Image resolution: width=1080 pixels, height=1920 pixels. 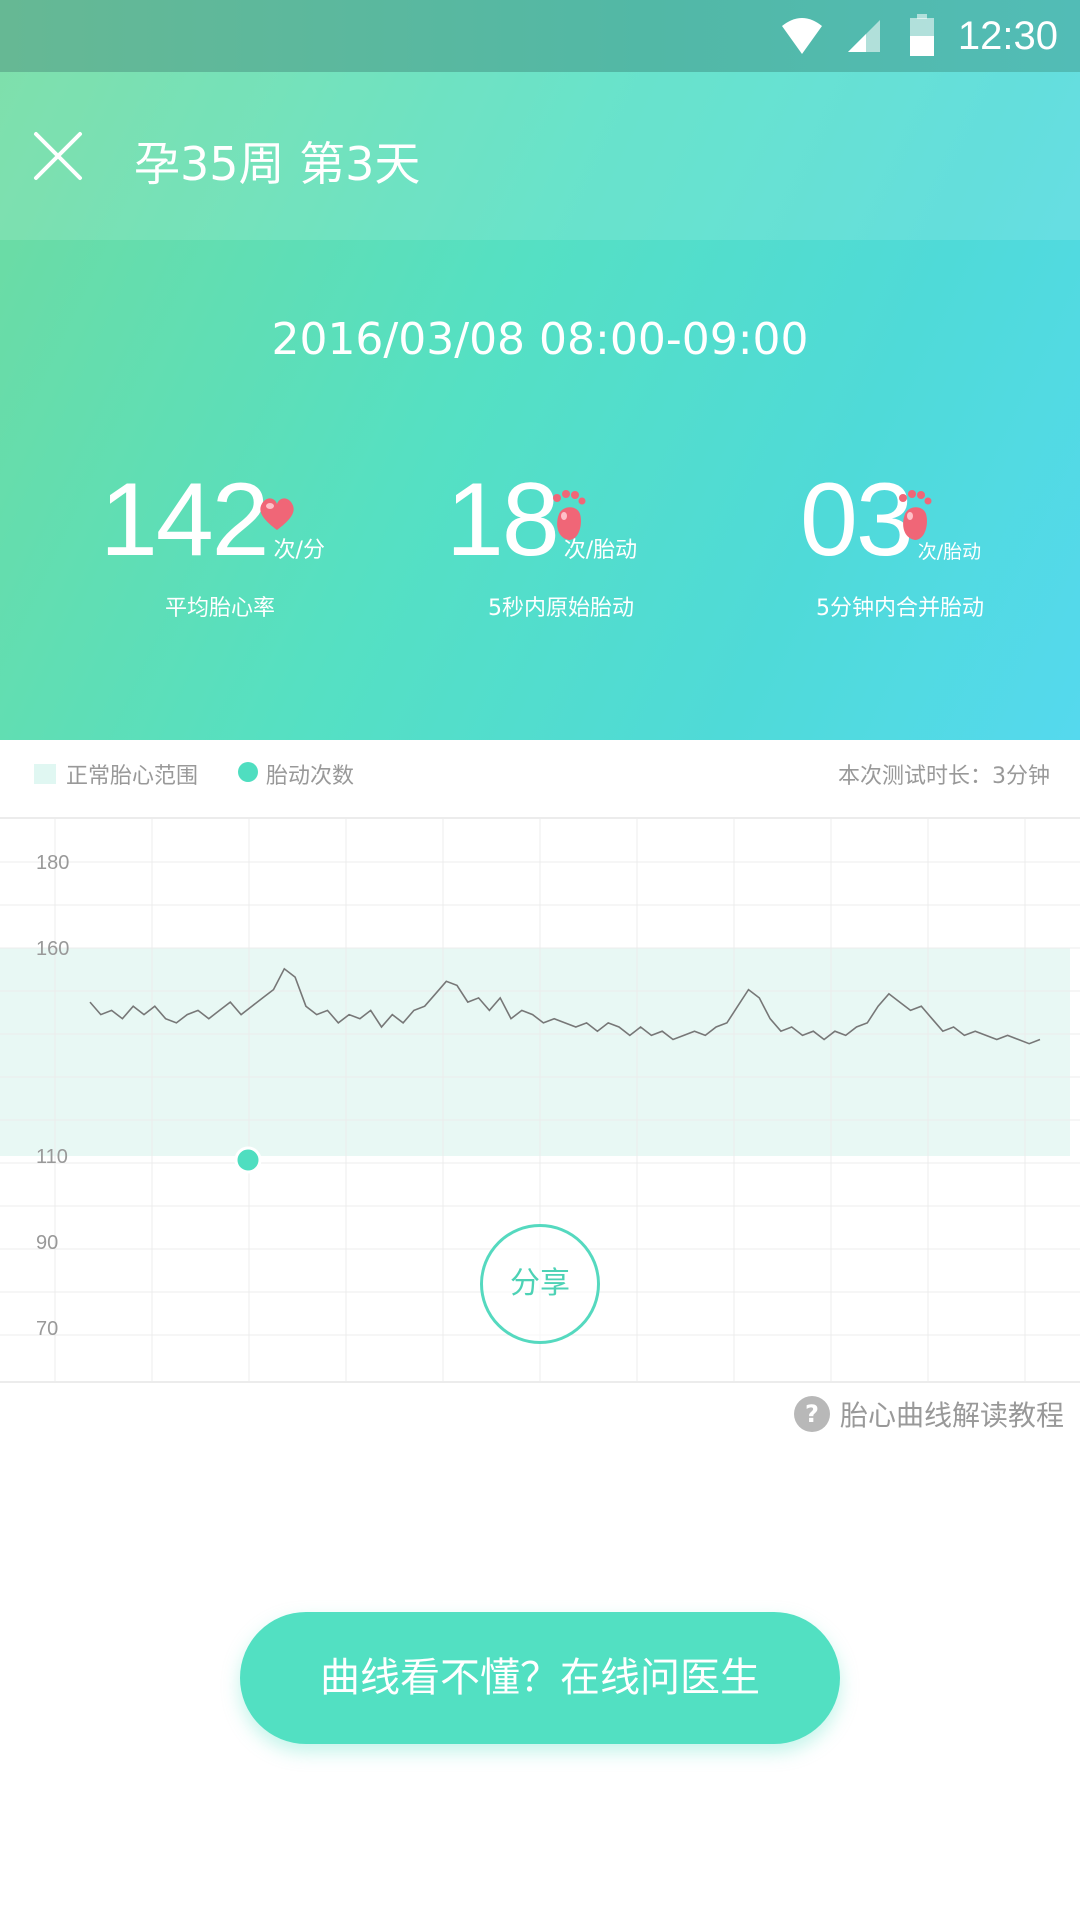 I want to click on normal-range-band, so click(x=535, y=1052).